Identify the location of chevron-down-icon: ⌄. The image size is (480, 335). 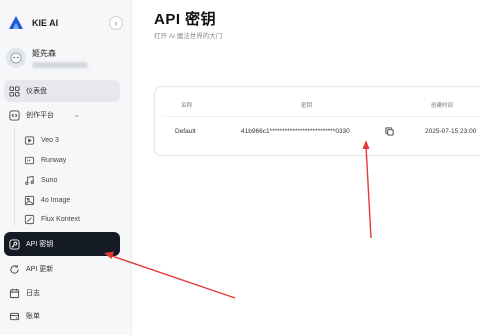
(77, 115).